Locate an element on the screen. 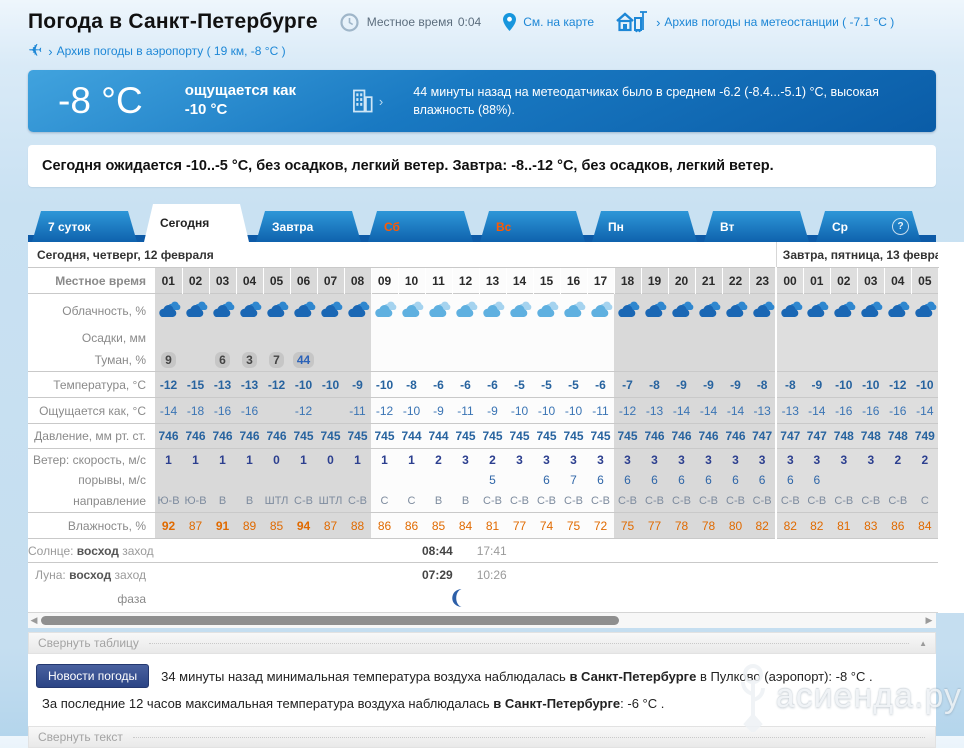  cell-wind-gusts is located at coordinates (168, 479).